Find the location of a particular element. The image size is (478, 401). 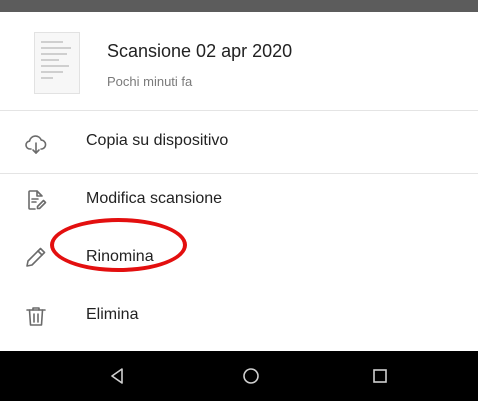

status-bar is located at coordinates (239, 6).